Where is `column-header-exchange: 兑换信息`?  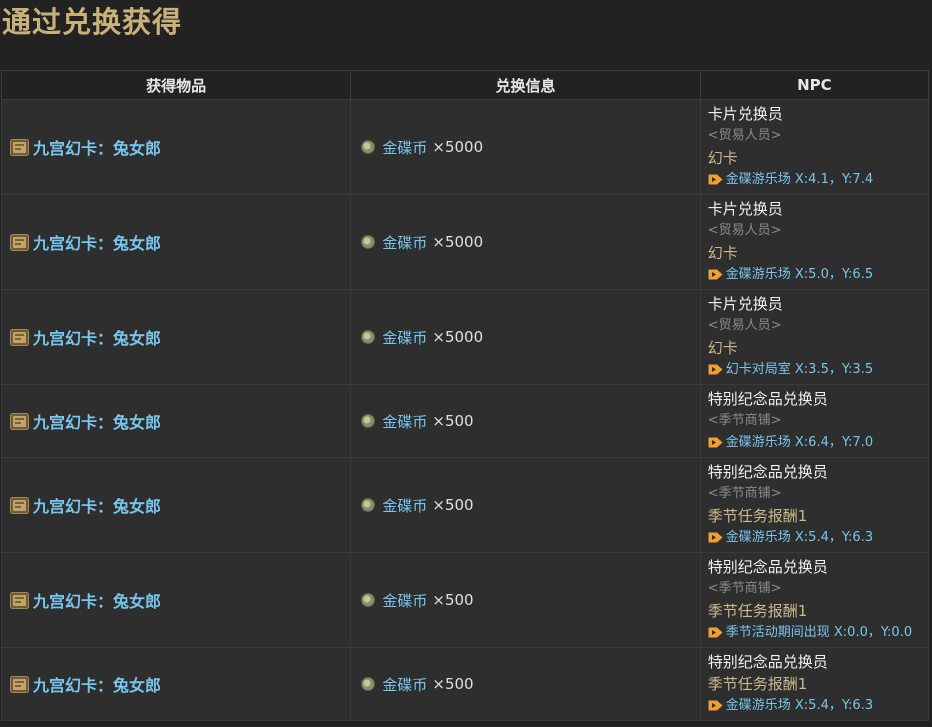 column-header-exchange: 兑换信息 is located at coordinates (525, 85).